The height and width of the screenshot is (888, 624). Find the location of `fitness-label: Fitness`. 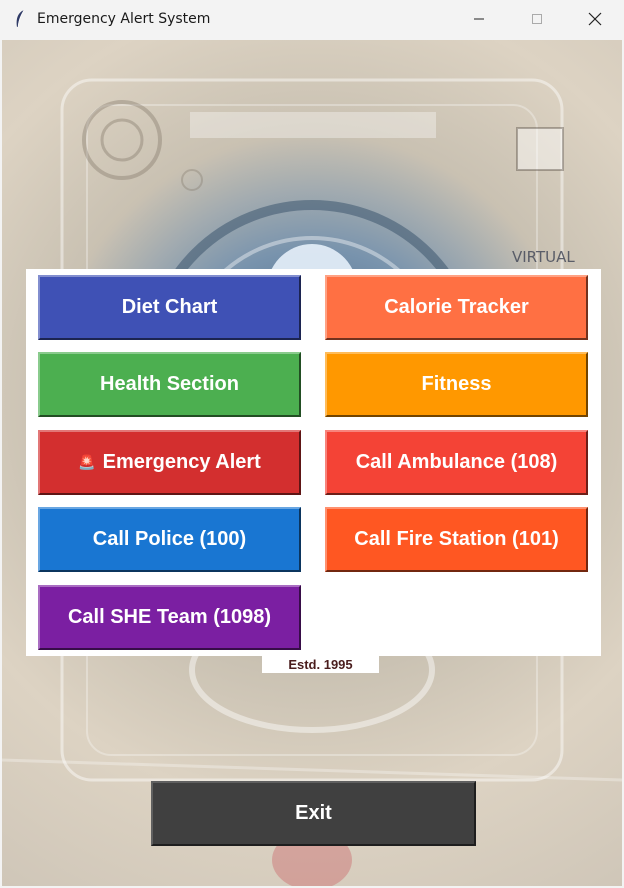

fitness-label: Fitness is located at coordinates (456, 384).